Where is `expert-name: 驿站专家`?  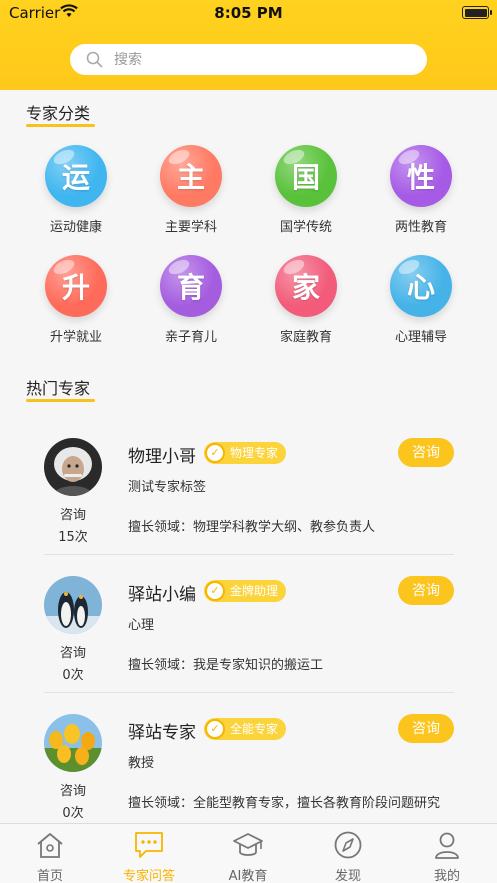 expert-name: 驿站专家 is located at coordinates (162, 730).